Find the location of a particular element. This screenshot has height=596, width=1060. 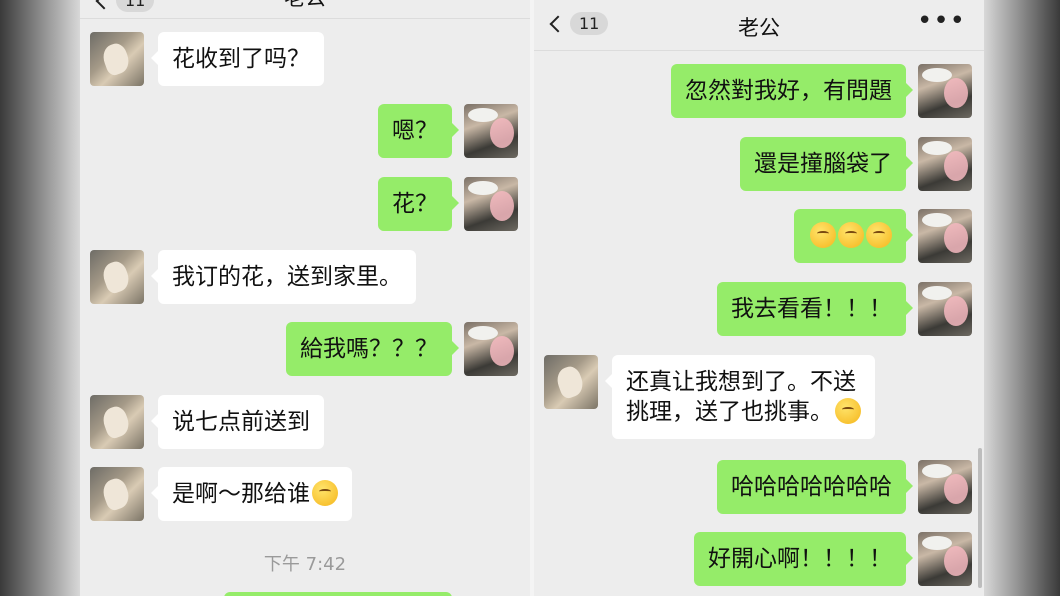

sent-message: 我去看看！！！ is located at coordinates (815, 309).